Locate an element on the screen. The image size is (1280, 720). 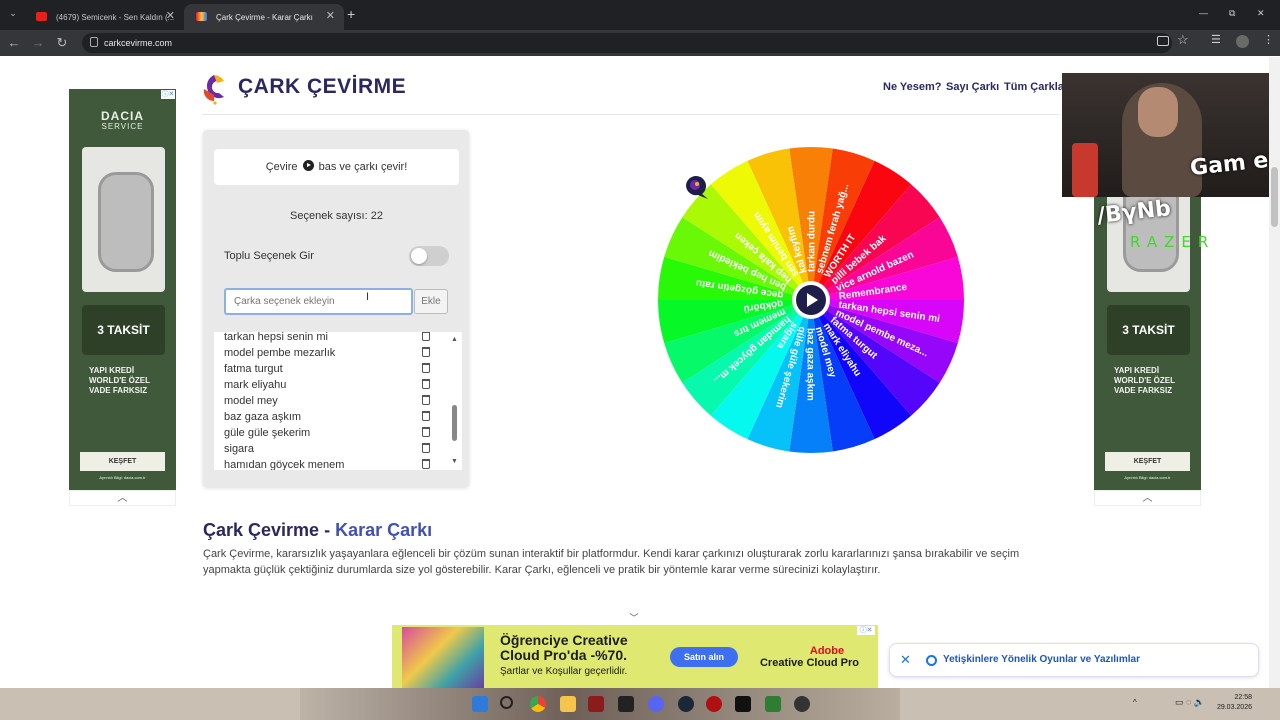
cark-favicon-icon is located at coordinates (201, 16).